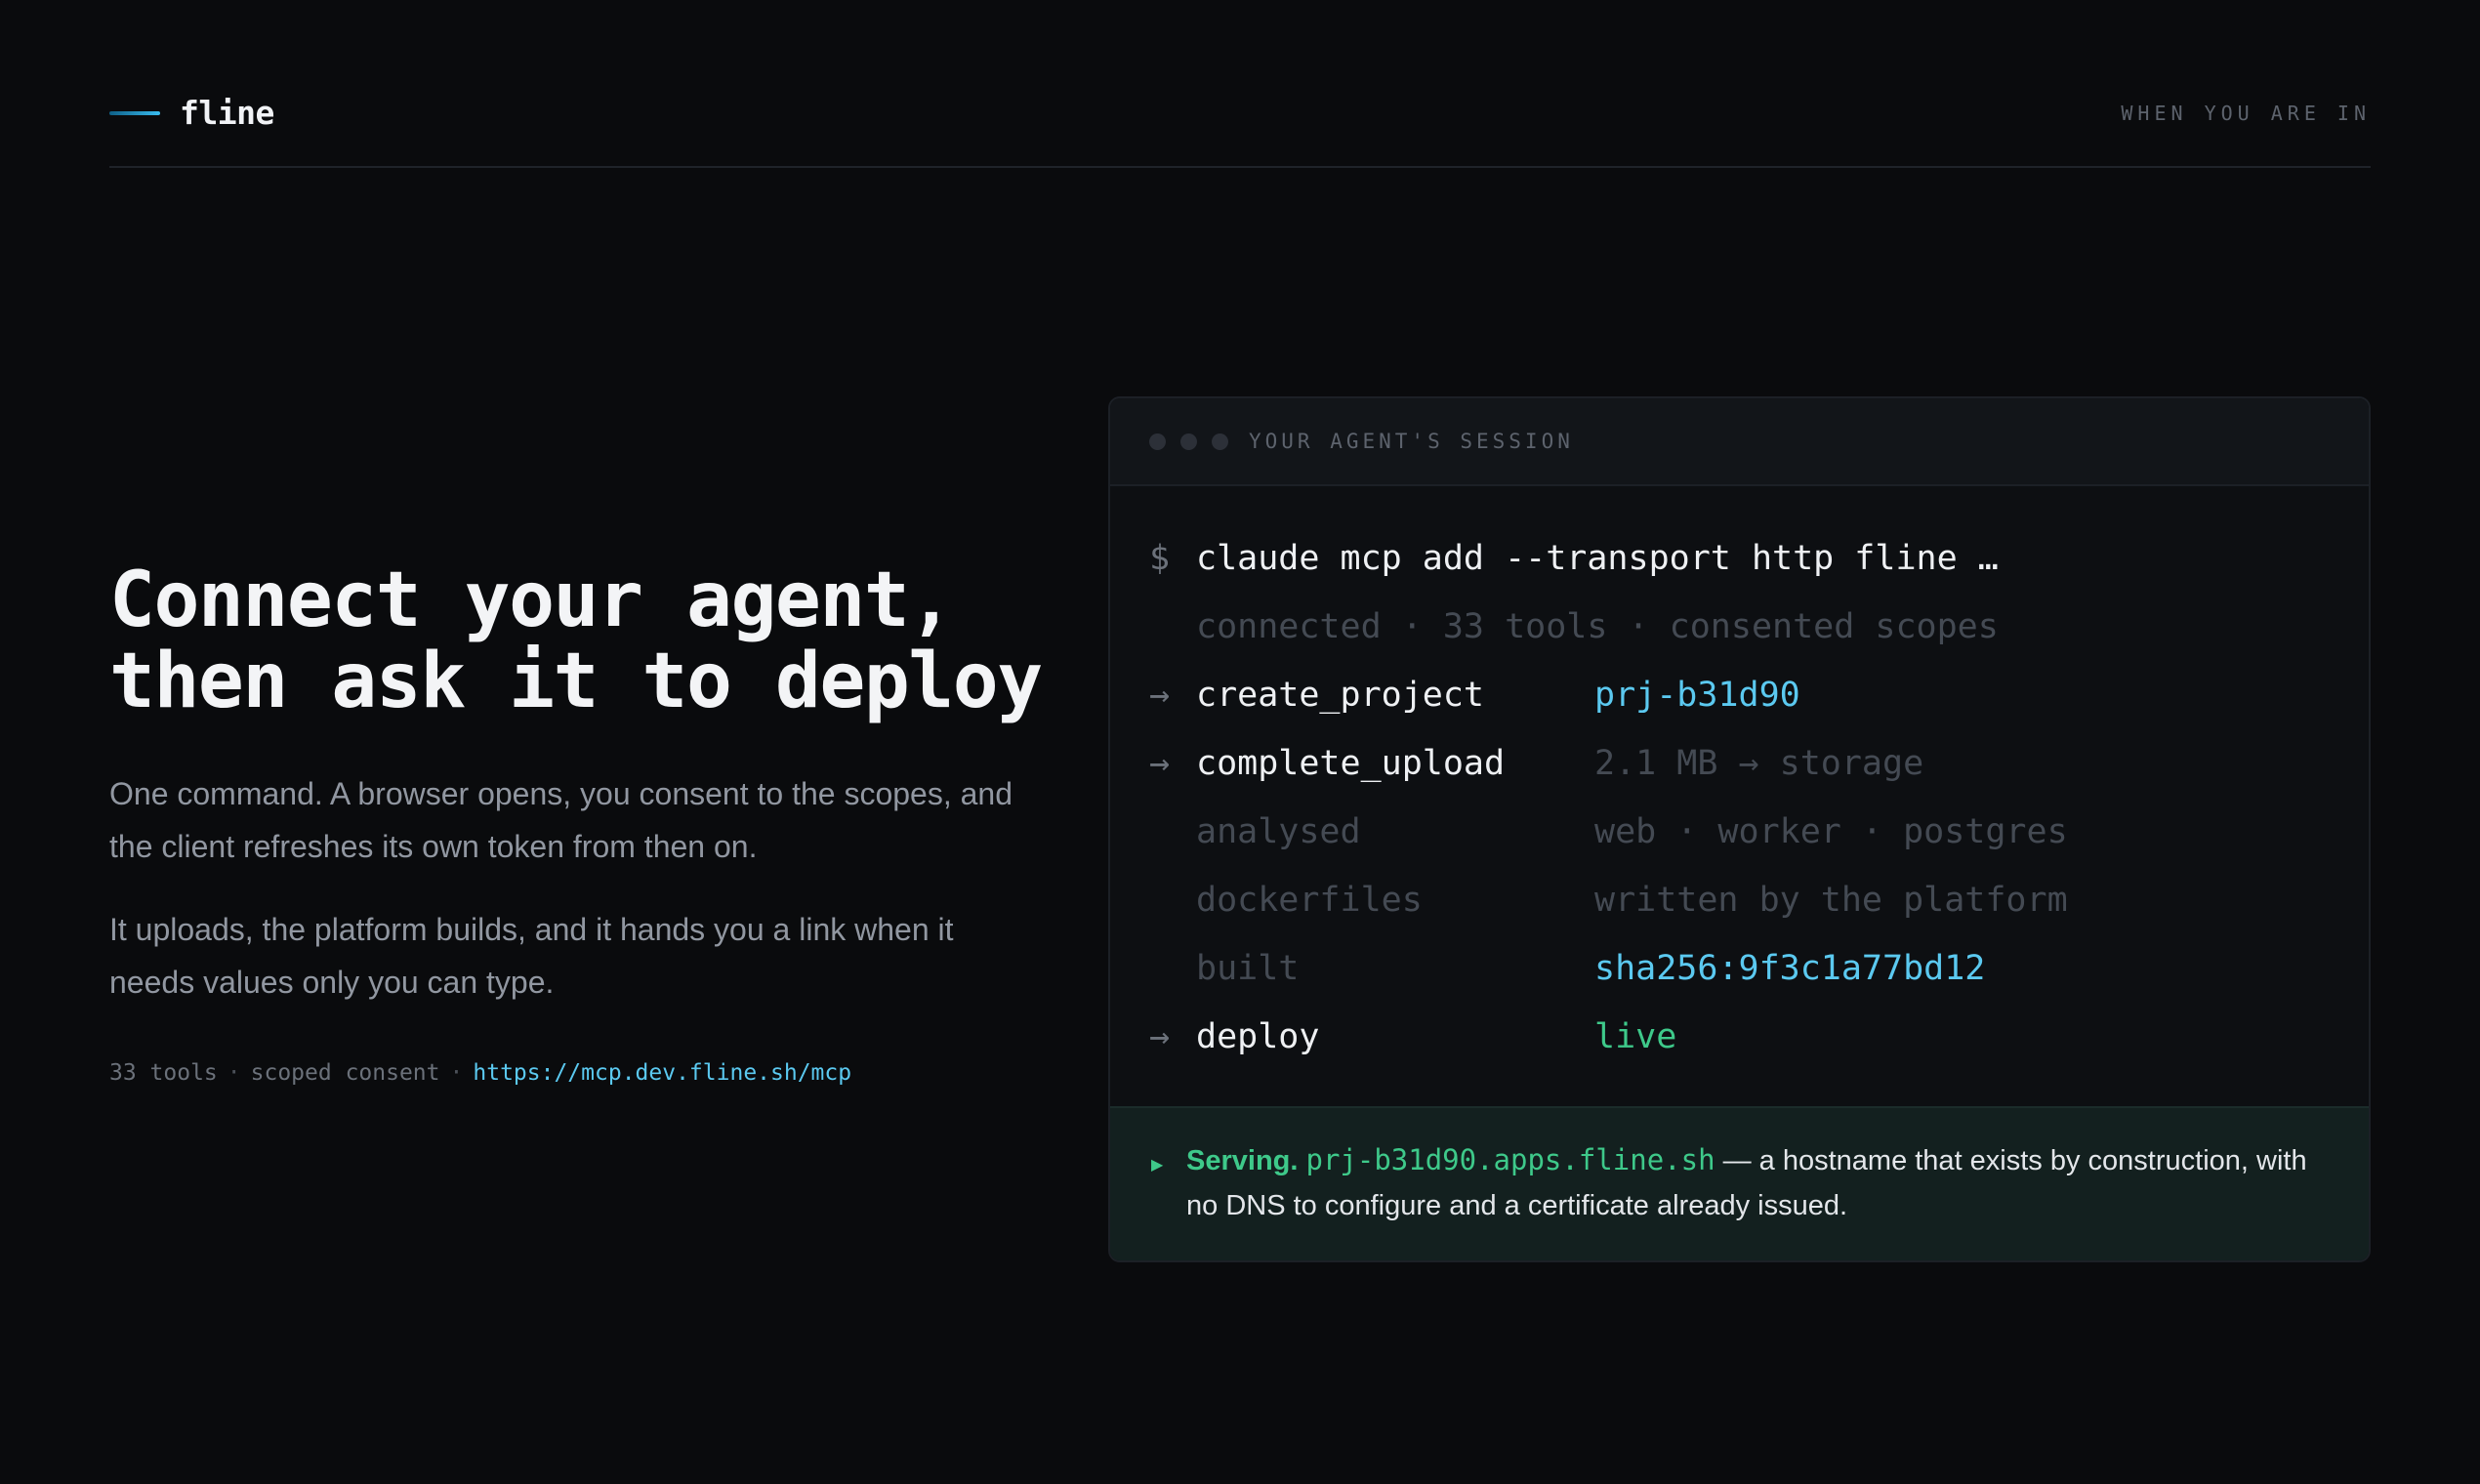 The image size is (2480, 1484). Describe the element at coordinates (662, 1073) in the screenshot. I see `mcp-url-link: https://mcp.dev.fline.sh/mcp` at that location.